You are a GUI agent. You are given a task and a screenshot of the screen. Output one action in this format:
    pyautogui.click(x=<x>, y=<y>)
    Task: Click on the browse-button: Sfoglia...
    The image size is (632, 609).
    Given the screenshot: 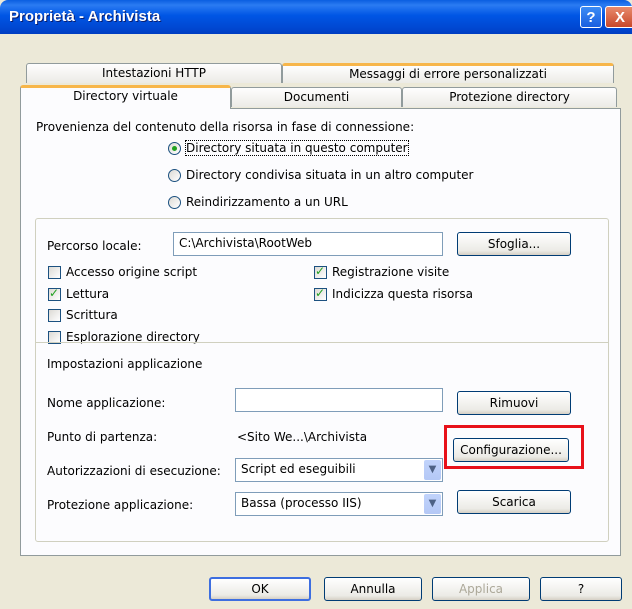 What is the action you would take?
    pyautogui.click(x=514, y=244)
    